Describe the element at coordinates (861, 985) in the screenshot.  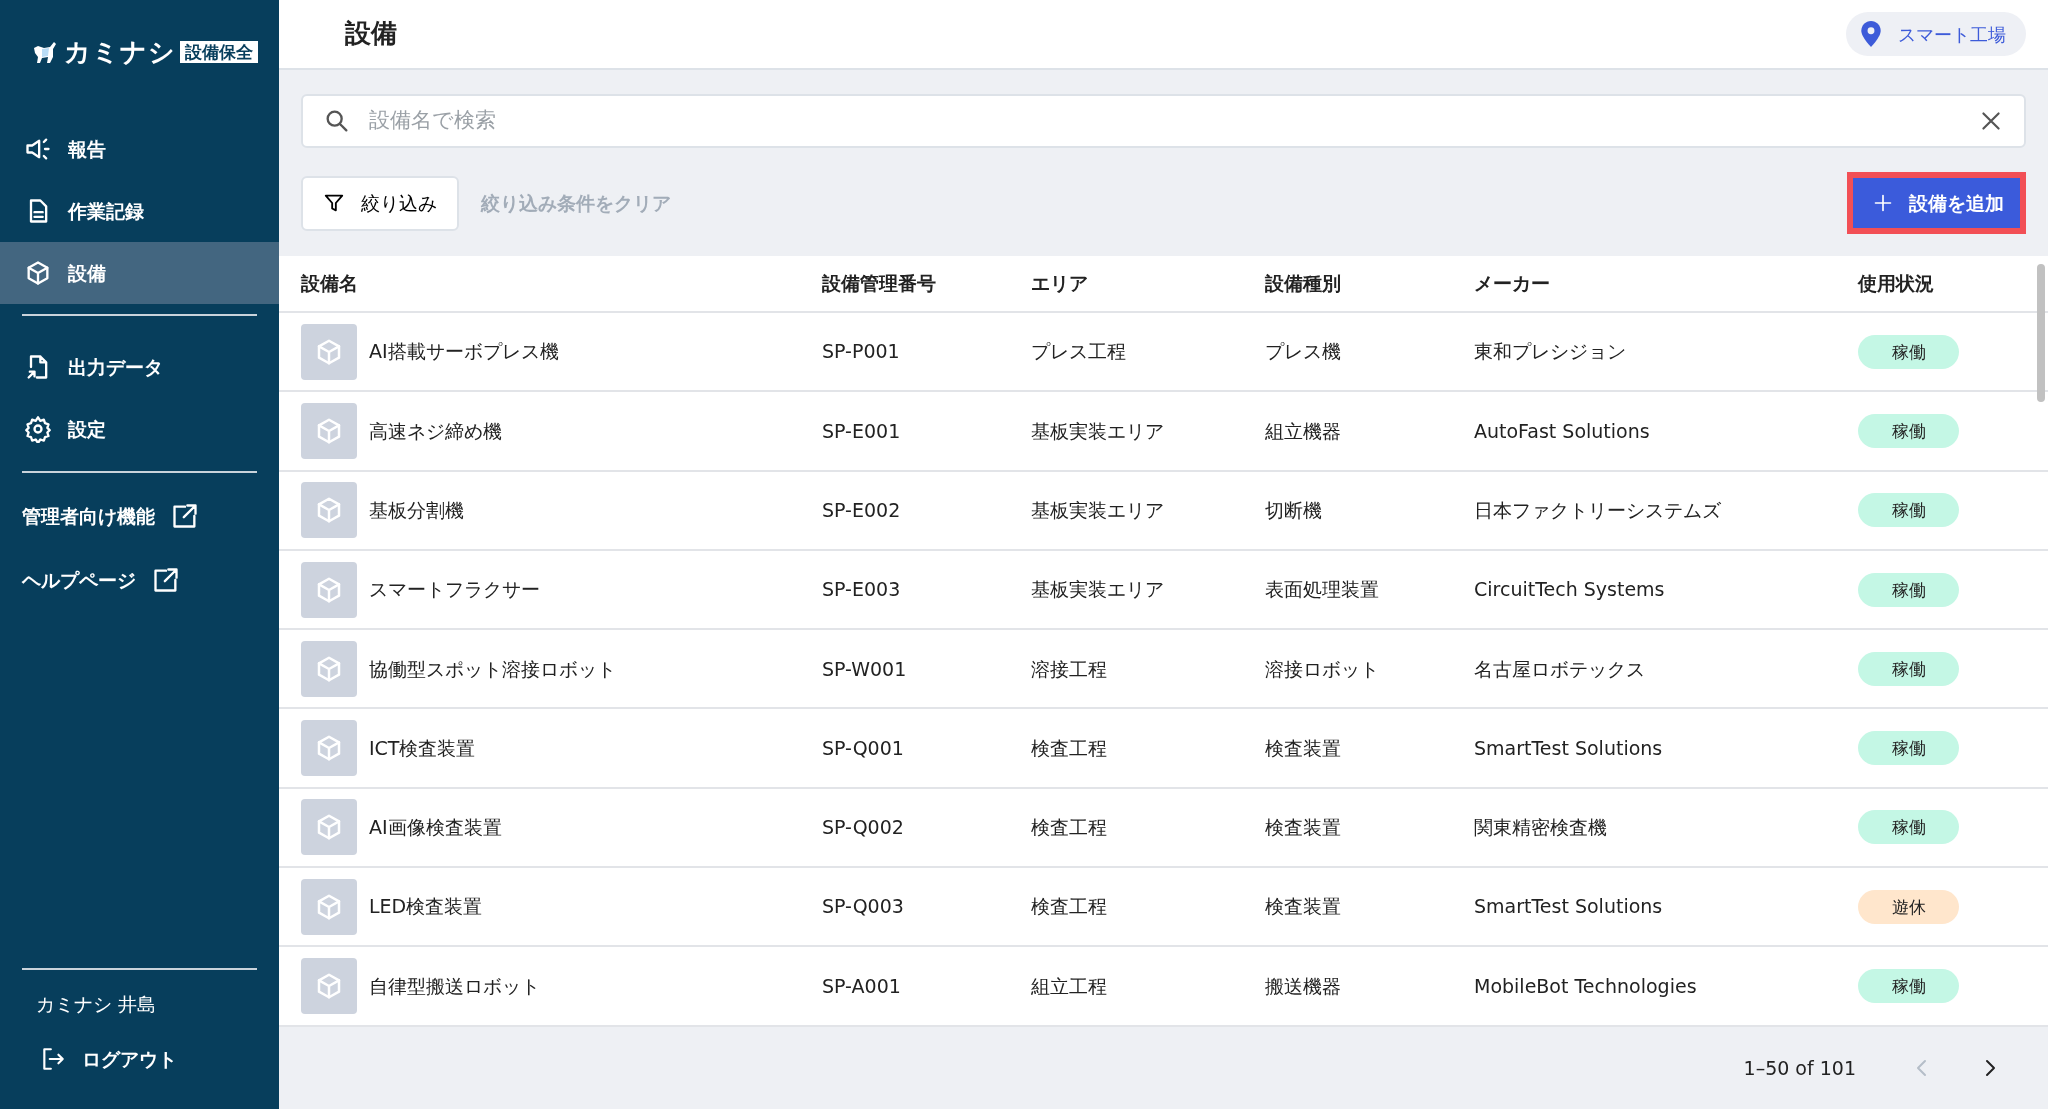
I see `table-cell: SP-A001` at that location.